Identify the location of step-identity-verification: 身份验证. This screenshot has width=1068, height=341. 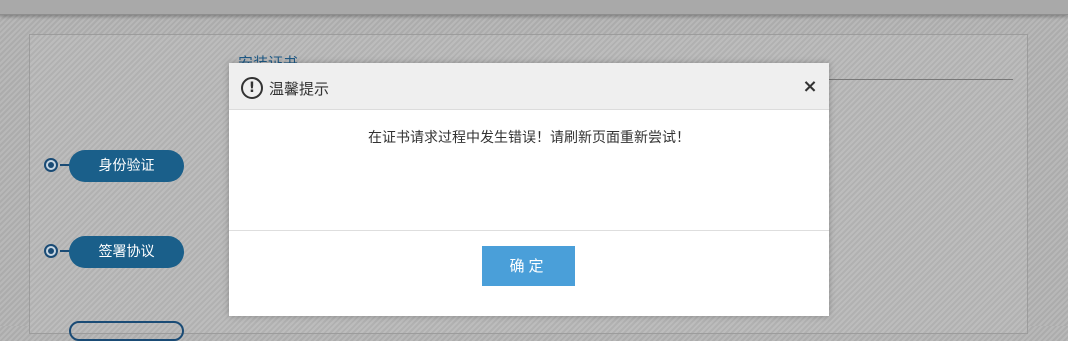
(114, 166).